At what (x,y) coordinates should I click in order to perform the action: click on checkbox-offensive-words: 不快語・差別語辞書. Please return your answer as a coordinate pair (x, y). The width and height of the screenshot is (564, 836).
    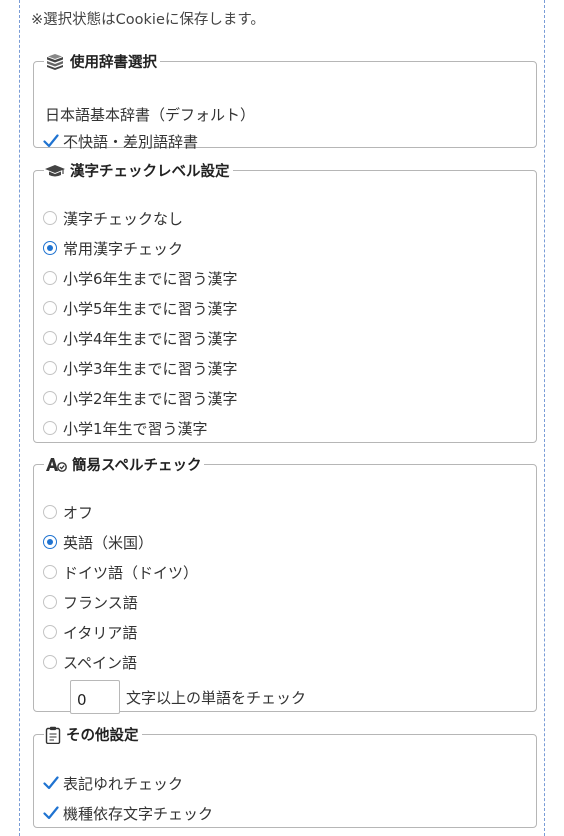
    Looking at the image, I should click on (120, 141).